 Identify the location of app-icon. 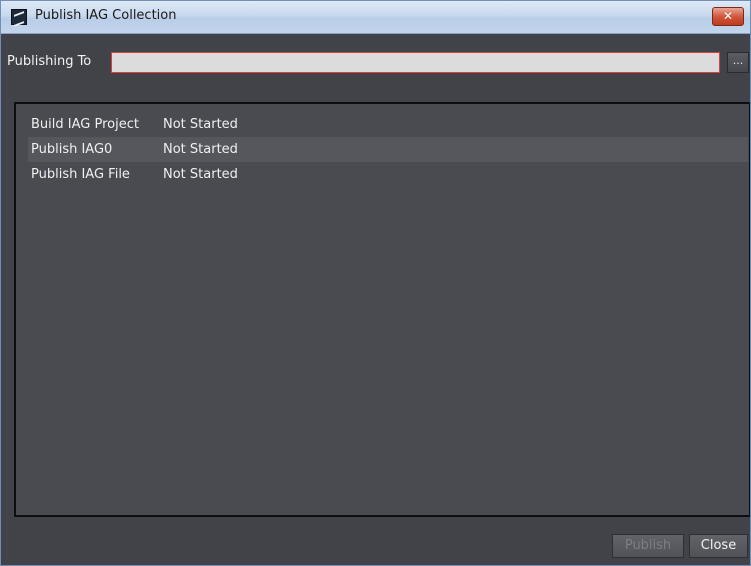
(19, 17).